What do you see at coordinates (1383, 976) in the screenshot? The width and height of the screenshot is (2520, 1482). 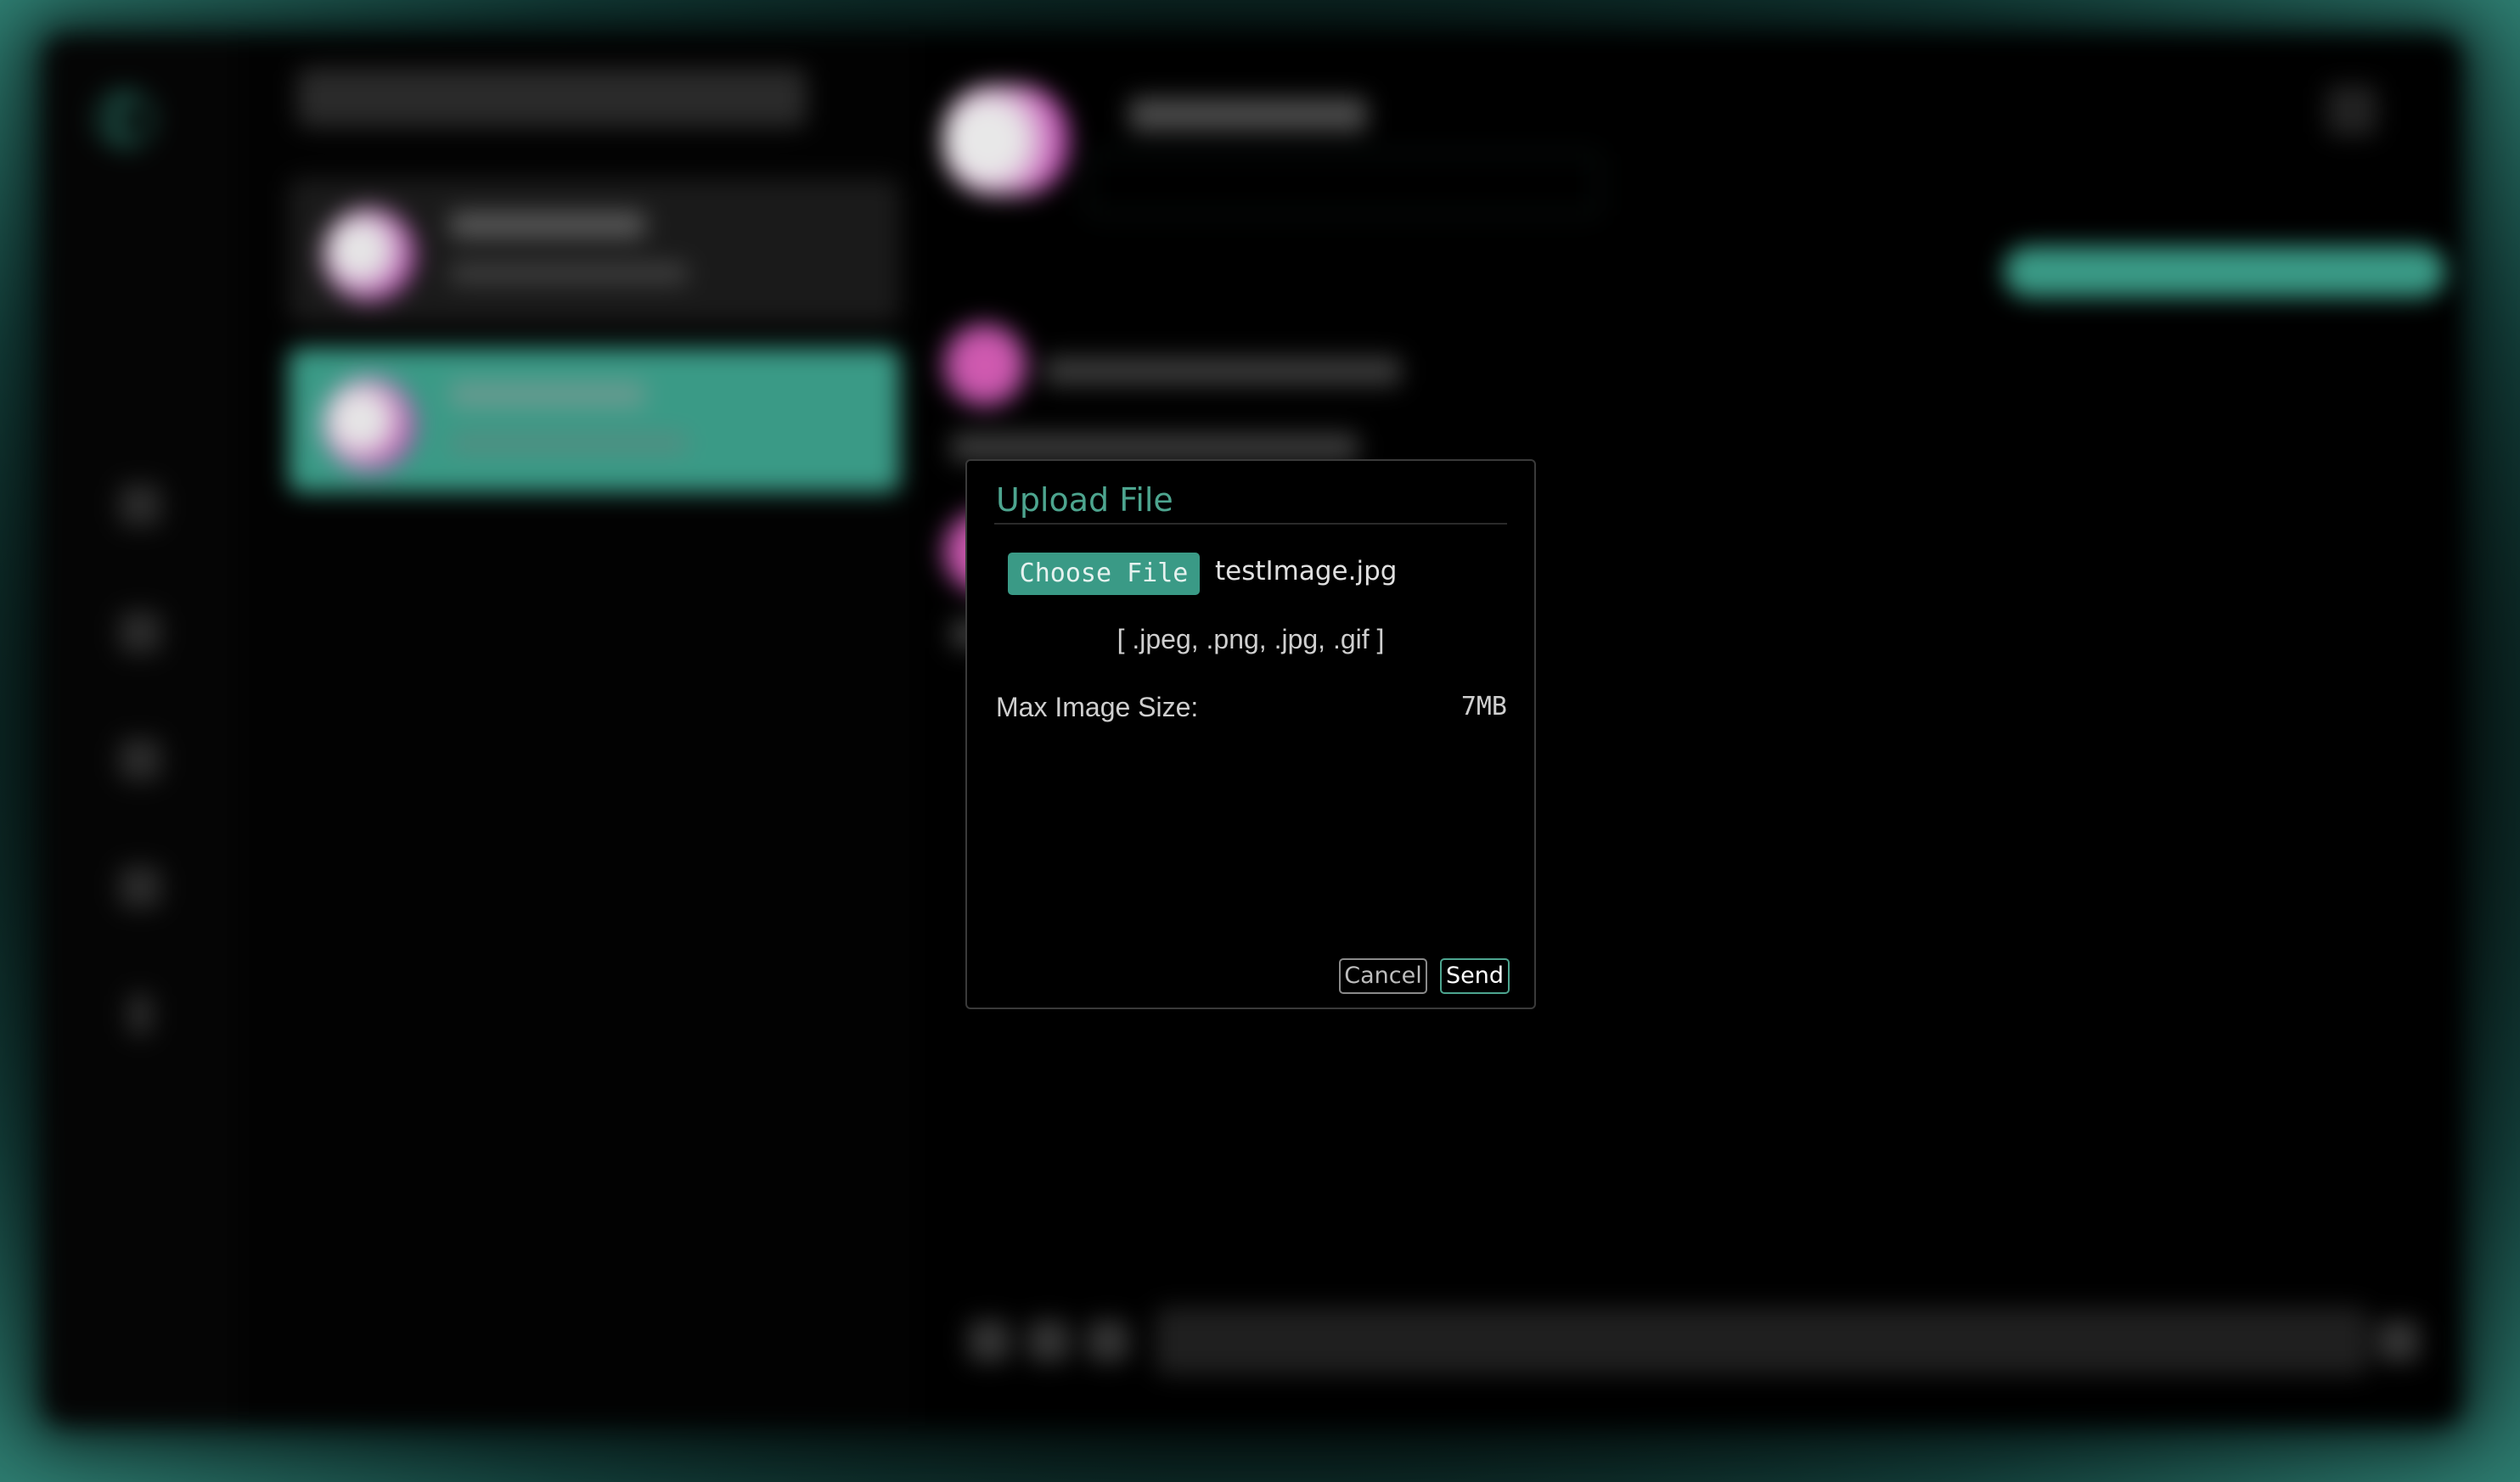 I see `cancel-button: Cancel` at bounding box center [1383, 976].